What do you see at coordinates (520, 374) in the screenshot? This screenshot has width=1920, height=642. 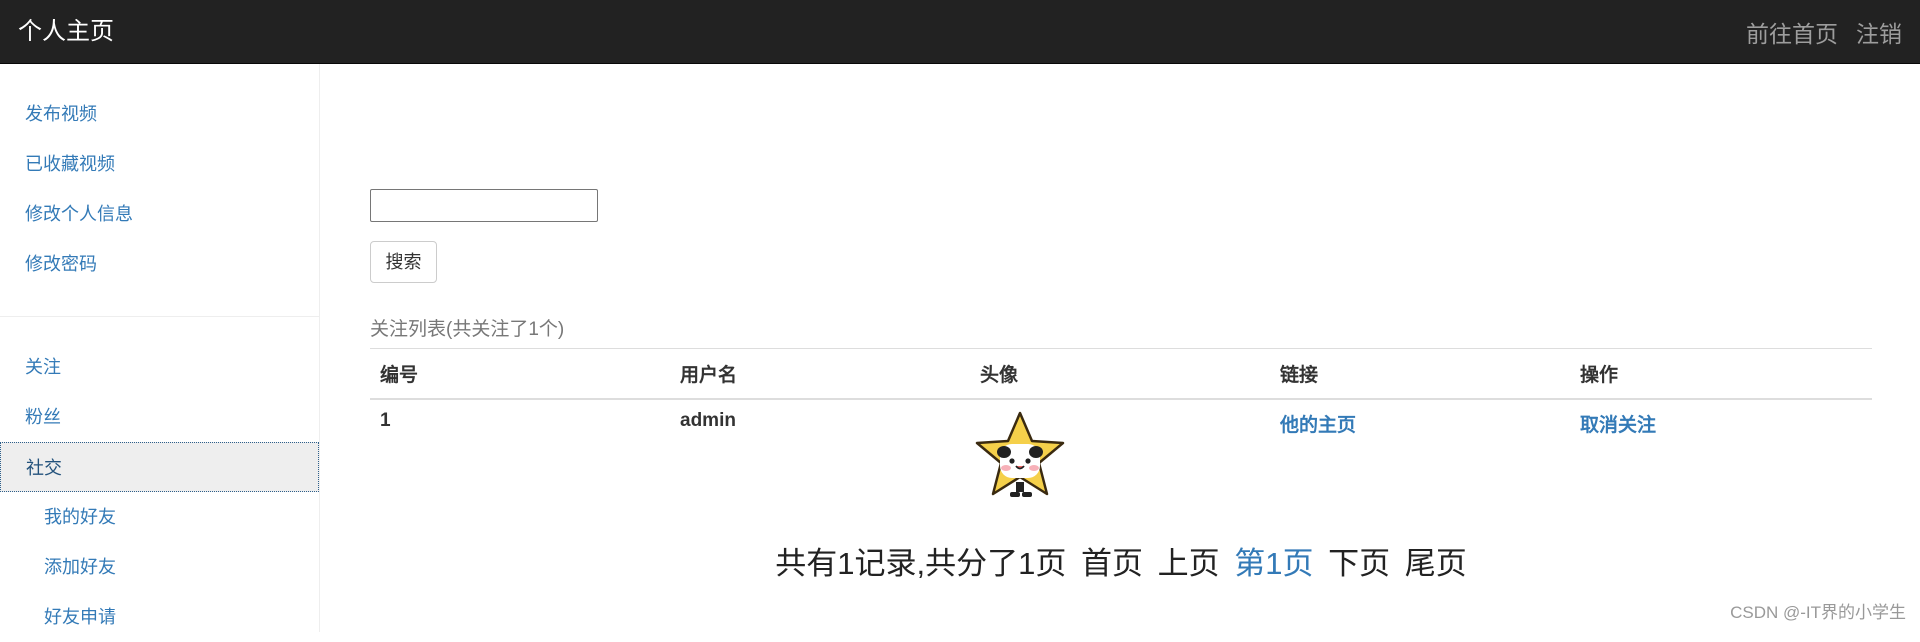 I see `header-id: 编号` at bounding box center [520, 374].